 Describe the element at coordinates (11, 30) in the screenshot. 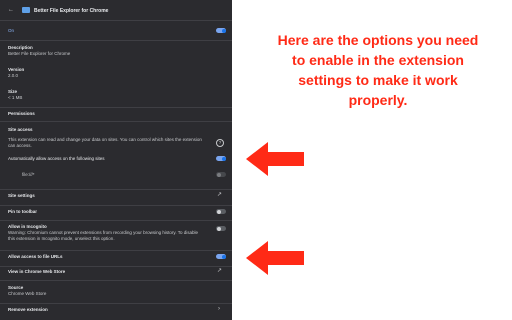

I see `on-label: On` at that location.